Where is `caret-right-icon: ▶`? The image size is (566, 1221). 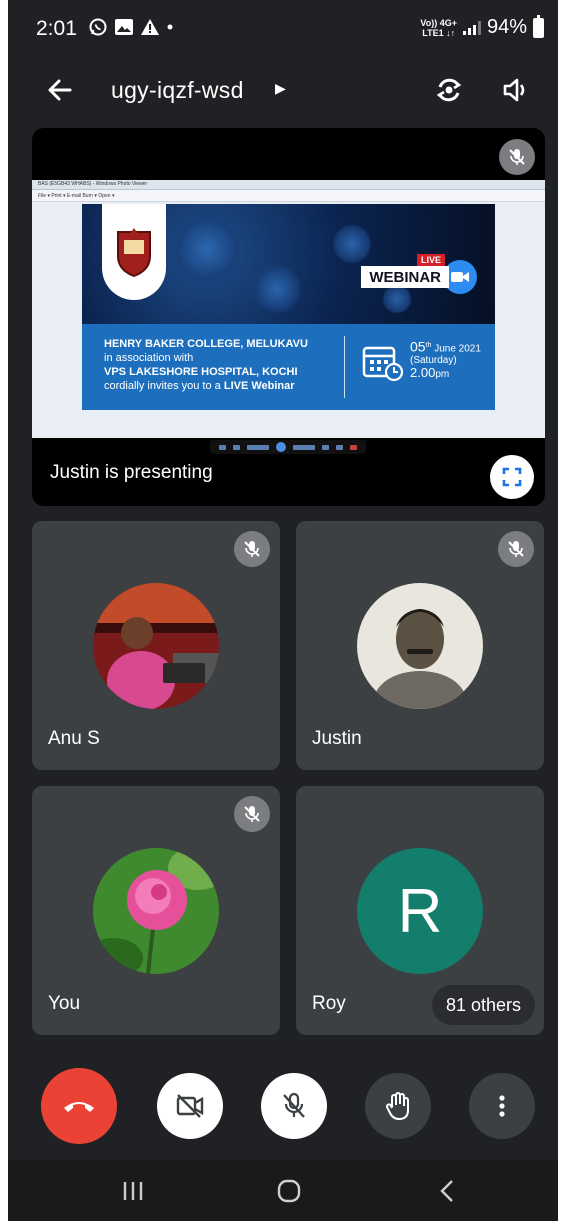 caret-right-icon: ▶ is located at coordinates (280, 88).